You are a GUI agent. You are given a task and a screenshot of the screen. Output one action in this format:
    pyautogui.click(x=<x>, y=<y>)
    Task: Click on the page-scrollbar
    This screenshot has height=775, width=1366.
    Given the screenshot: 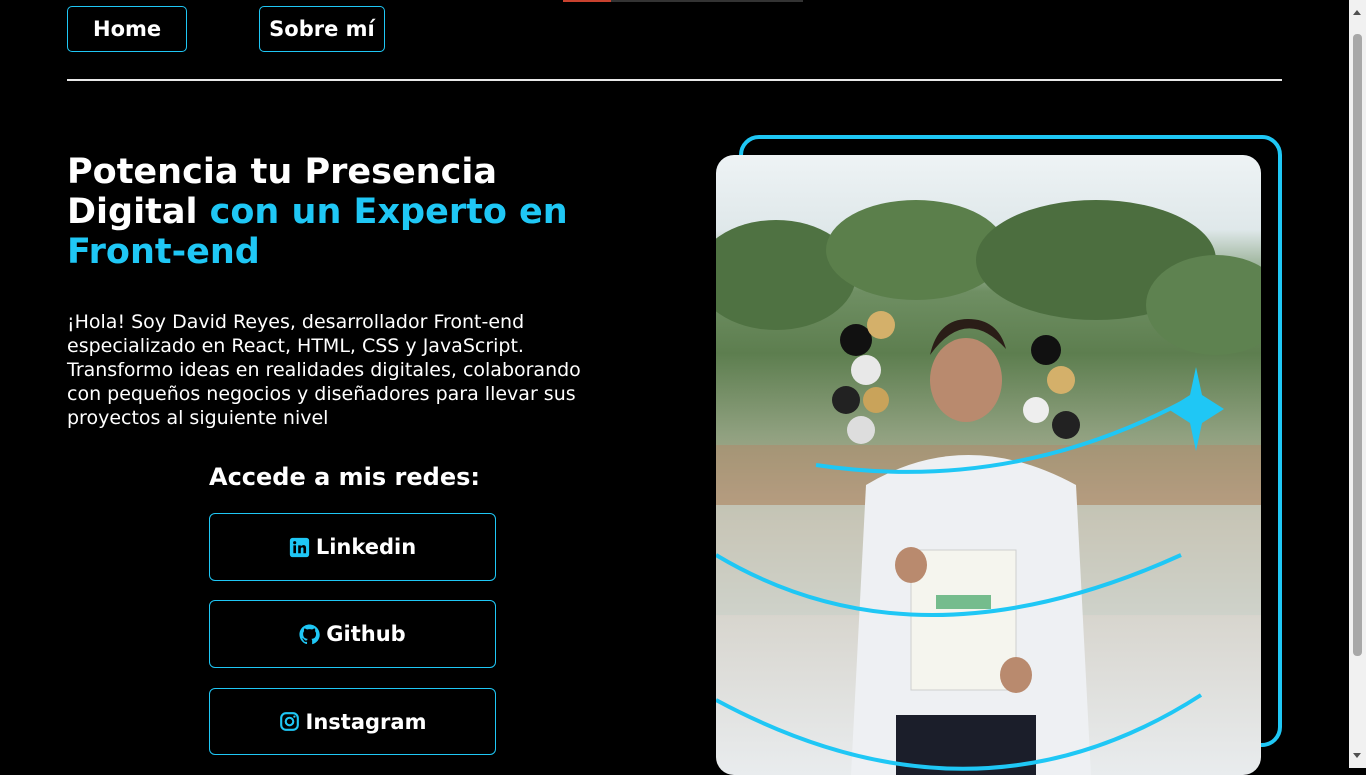 What is the action you would take?
    pyautogui.click(x=1357, y=384)
    